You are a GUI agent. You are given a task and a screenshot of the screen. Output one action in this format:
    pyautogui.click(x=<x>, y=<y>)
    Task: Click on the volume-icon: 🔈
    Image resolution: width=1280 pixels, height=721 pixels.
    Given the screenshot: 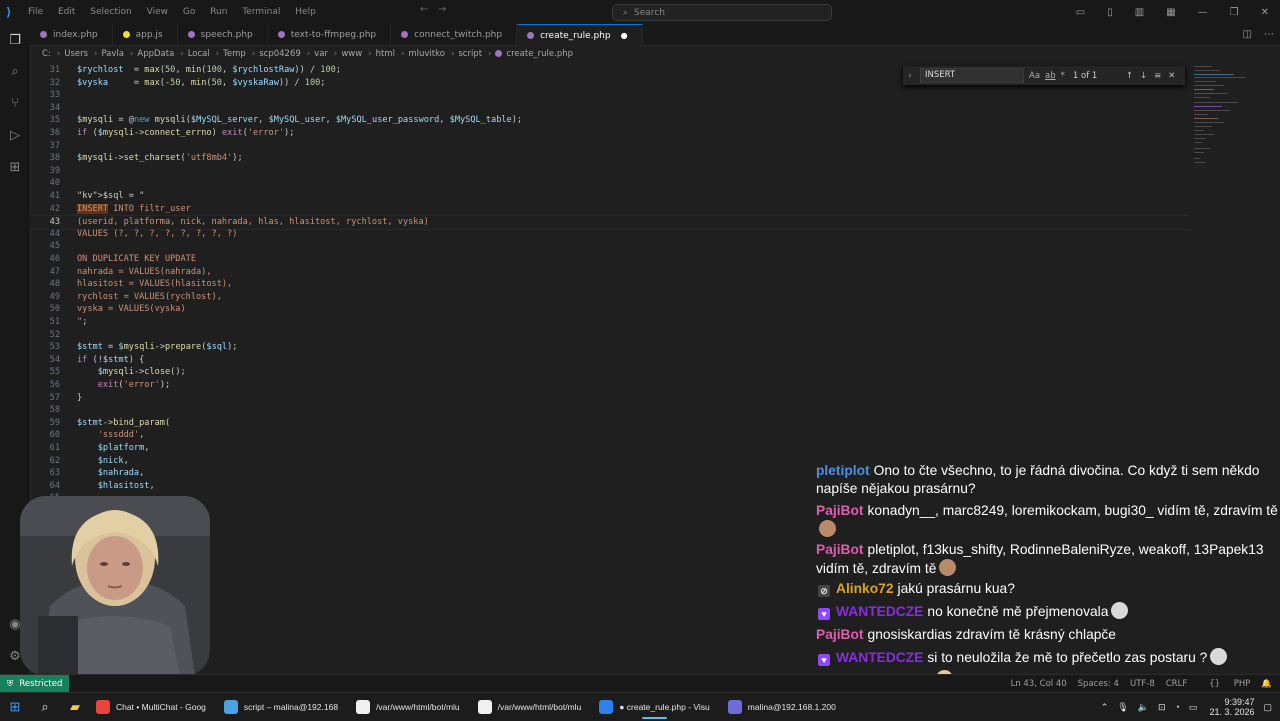 What is the action you would take?
    pyautogui.click(x=1143, y=707)
    